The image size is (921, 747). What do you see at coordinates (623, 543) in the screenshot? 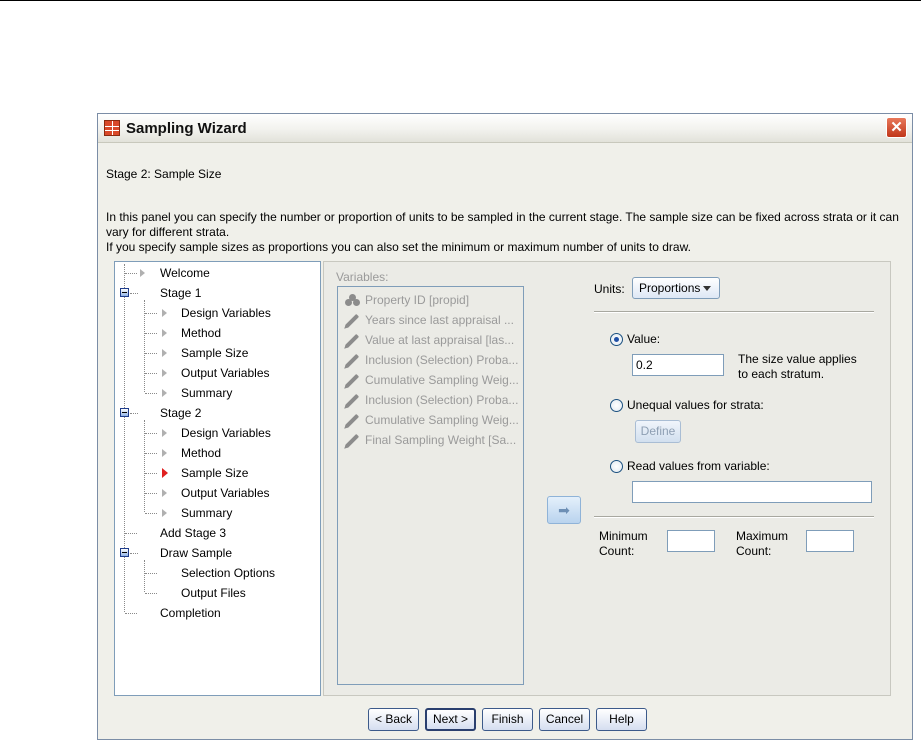
I see `minimum-count-label: Minimum Count:` at bounding box center [623, 543].